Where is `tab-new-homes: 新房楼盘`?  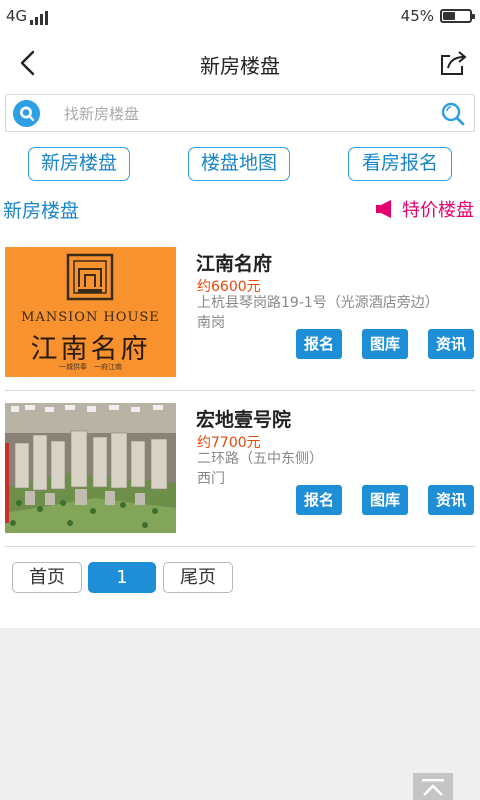 tab-new-homes: 新房楼盘 is located at coordinates (79, 164).